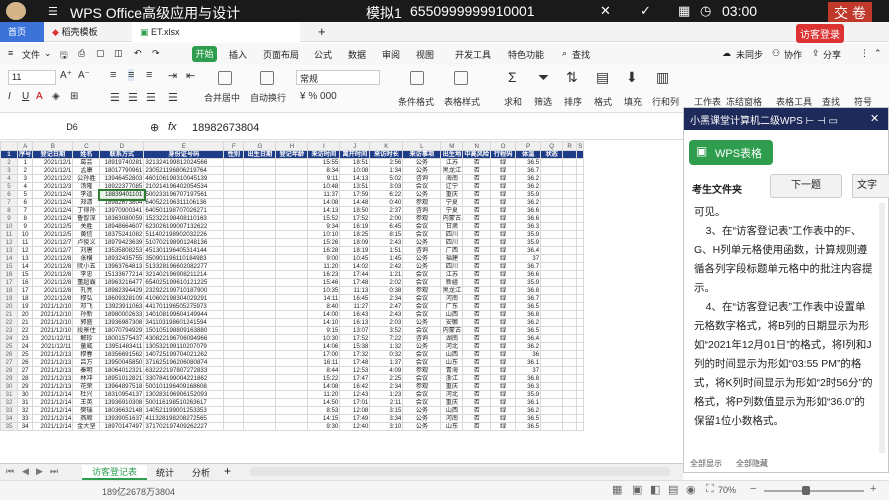 The width and height of the screenshot is (889, 500). Describe the element at coordinates (355, 194) in the screenshot. I see `table-cell: 17:59` at that location.